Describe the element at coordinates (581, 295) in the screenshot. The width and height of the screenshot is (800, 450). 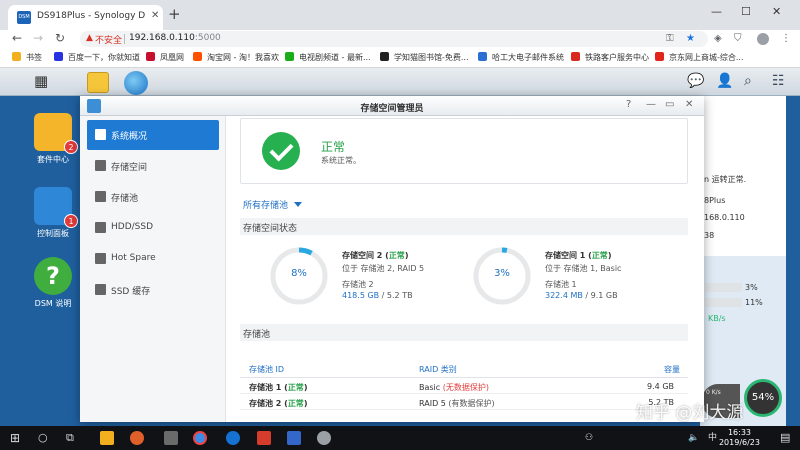
I see `volume-usage: 322.4 MB / 9.1 GB` at that location.